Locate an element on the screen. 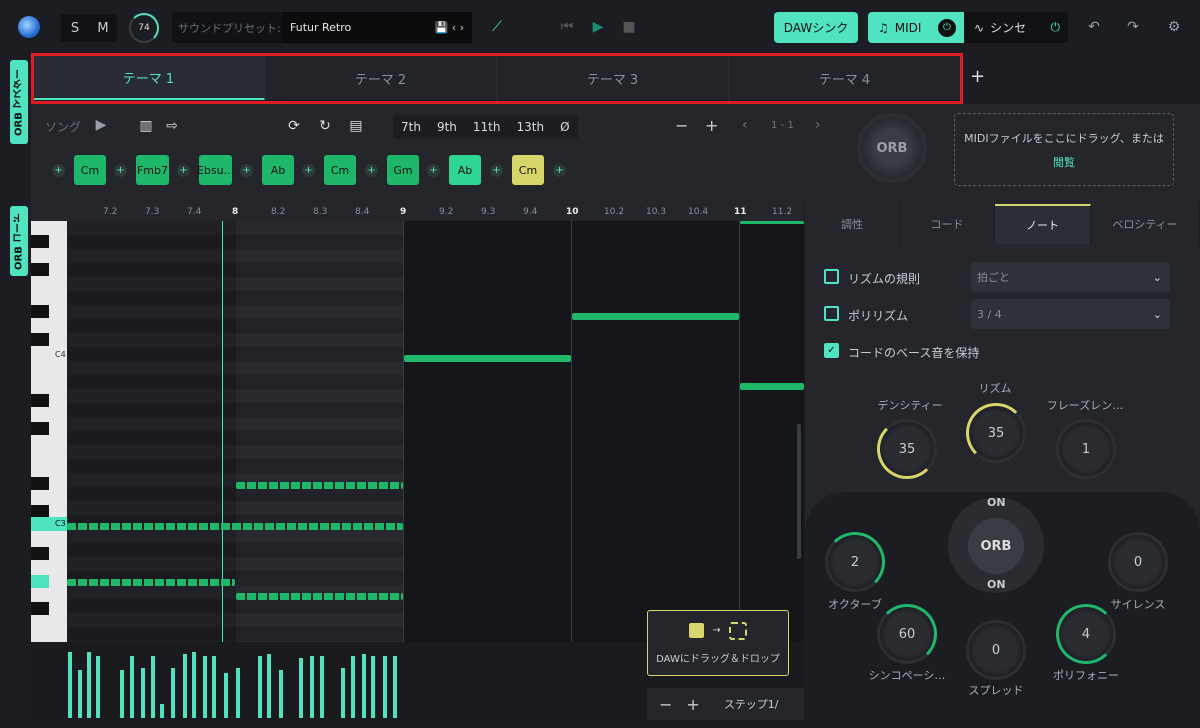 The image size is (1200, 728). ext-9th-button: 9th is located at coordinates (447, 127).